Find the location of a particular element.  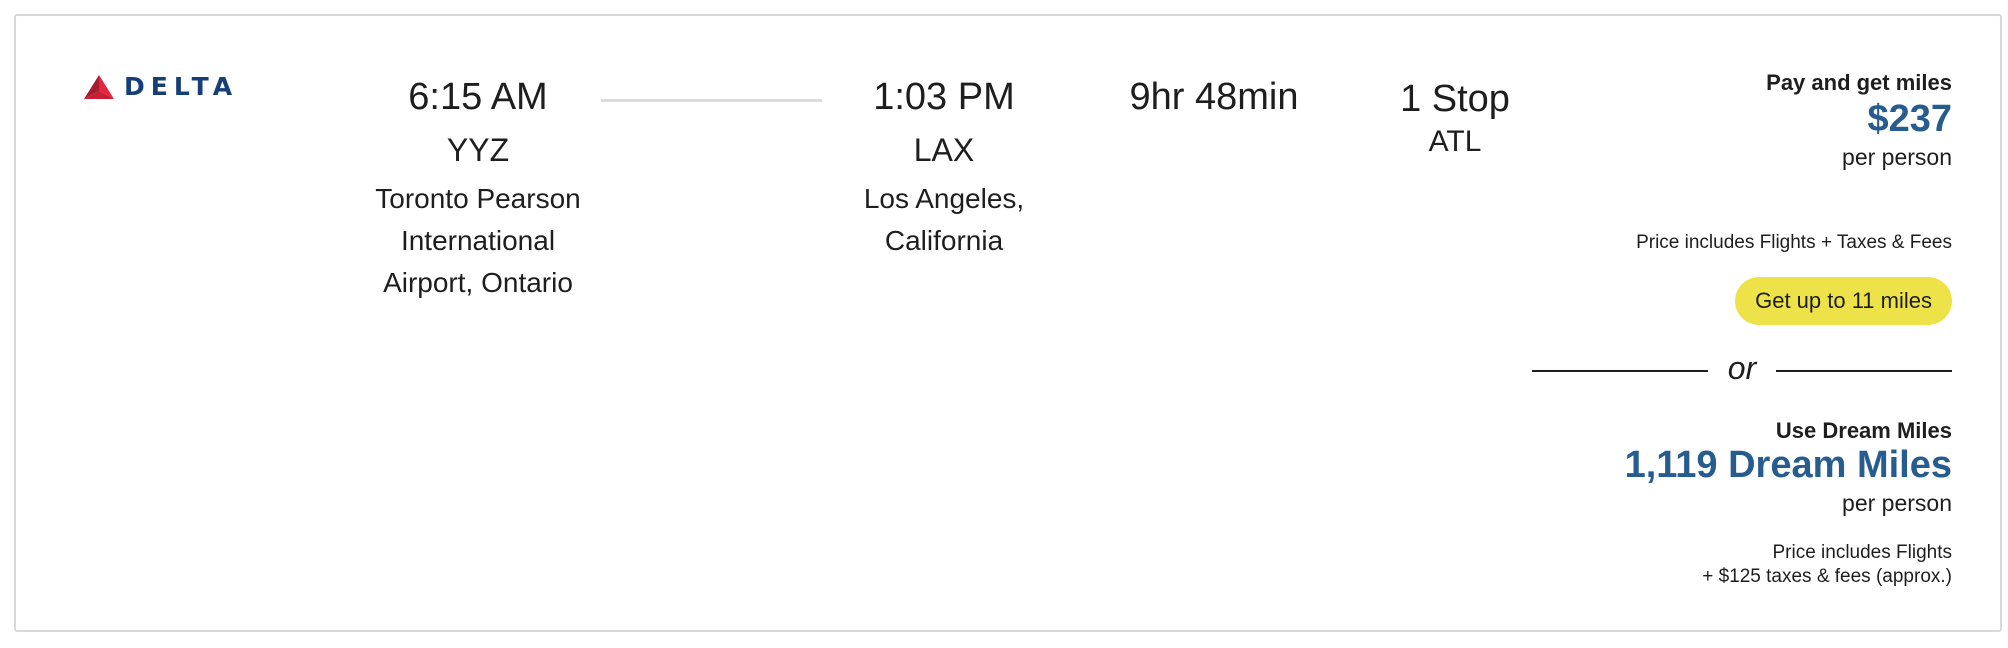

departure-airport-code: YYZ is located at coordinates (478, 150).